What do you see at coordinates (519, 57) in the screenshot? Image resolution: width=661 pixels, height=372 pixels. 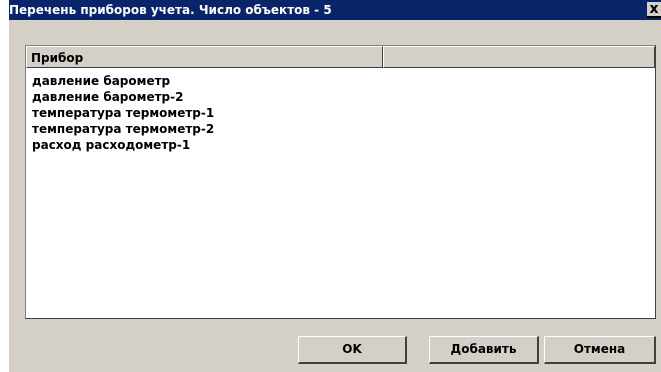 I see `column-header-empty` at bounding box center [519, 57].